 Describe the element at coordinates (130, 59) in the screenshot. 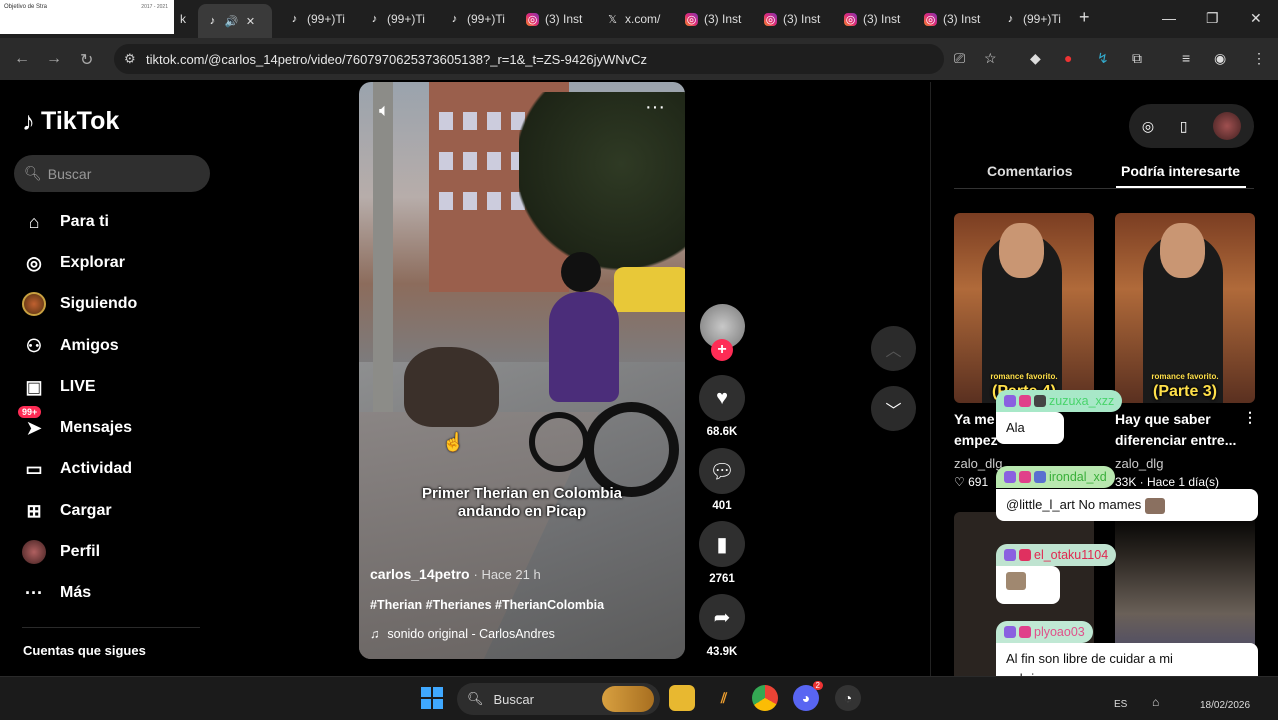

I see `site-settings-icon: ⚙` at that location.